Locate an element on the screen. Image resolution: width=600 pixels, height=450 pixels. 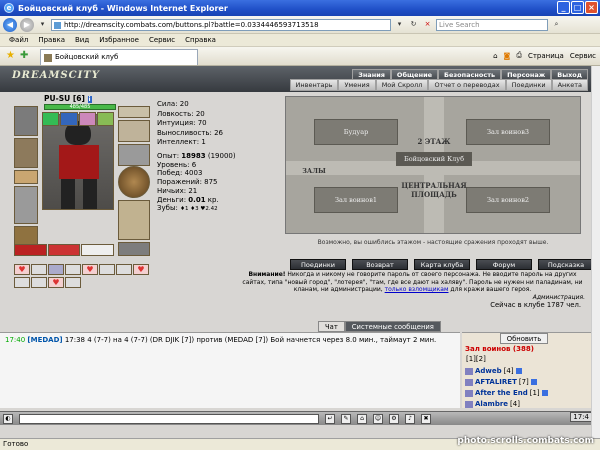
map-central-label: ЦЕНТРАЛЬНАЯ ПЛОЩАДЬ is located at coordinates (434, 190).